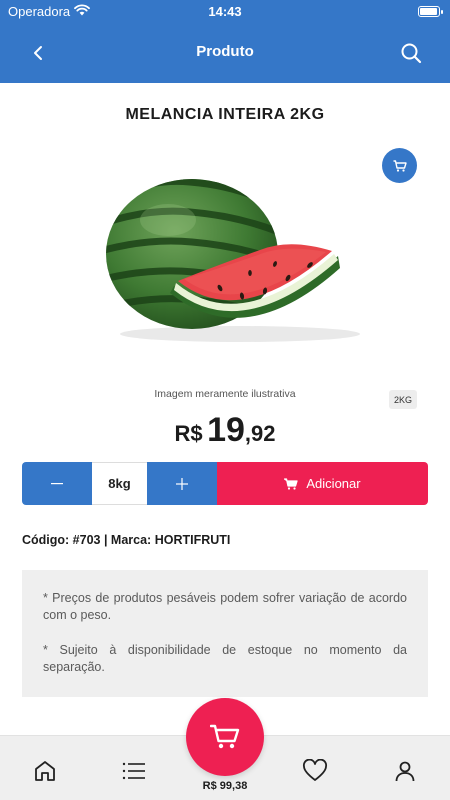 This screenshot has width=450, height=800. I want to click on add-button-label: Adicionar, so click(333, 483).